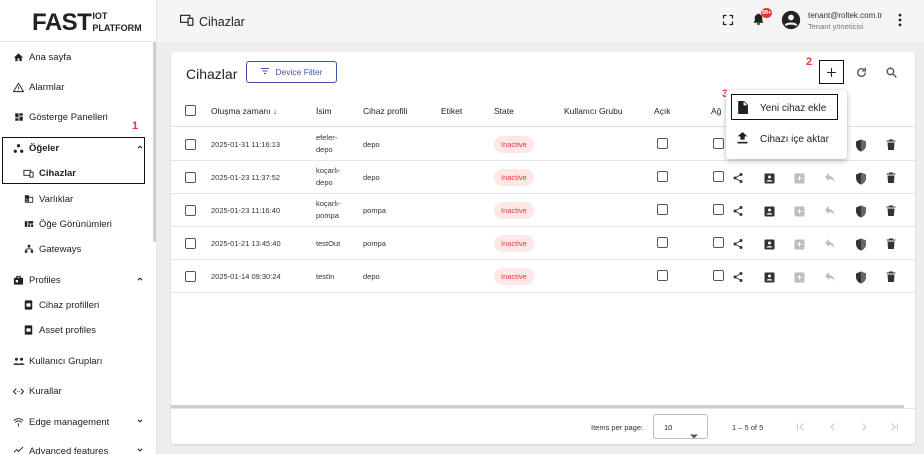  I want to click on sidebar-item-rules: Kurallar, so click(78, 391).